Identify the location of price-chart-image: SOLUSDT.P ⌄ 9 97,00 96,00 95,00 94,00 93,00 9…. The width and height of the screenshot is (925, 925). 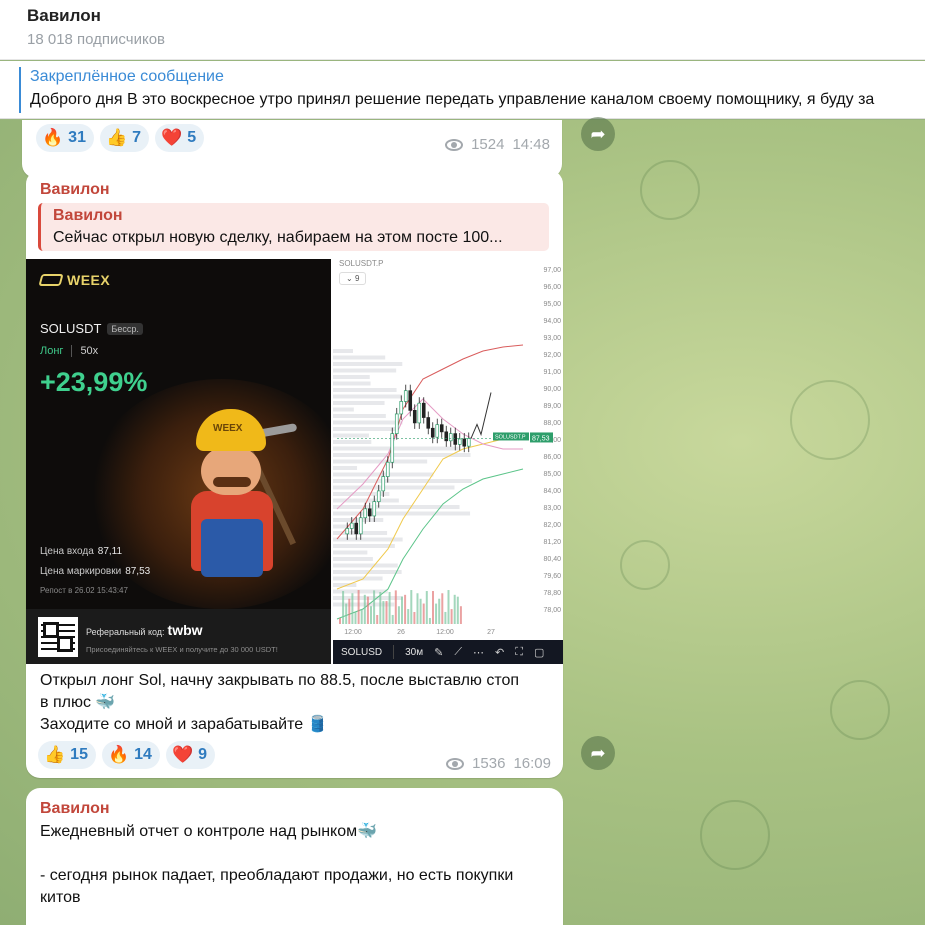
(448, 461).